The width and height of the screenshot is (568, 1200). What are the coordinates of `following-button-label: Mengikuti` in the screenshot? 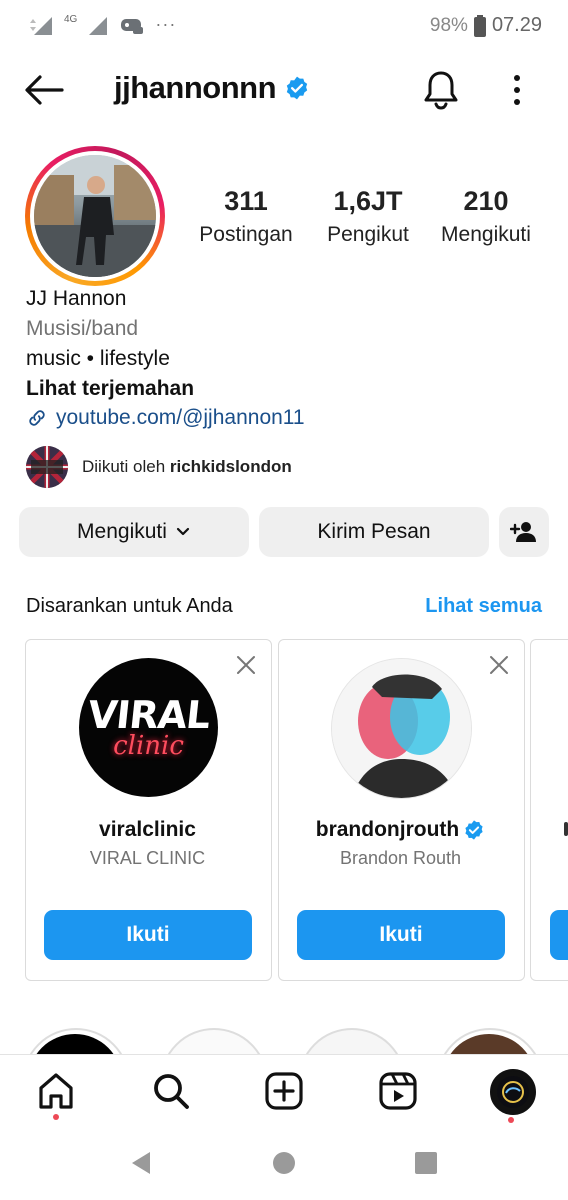 It's located at (122, 531).